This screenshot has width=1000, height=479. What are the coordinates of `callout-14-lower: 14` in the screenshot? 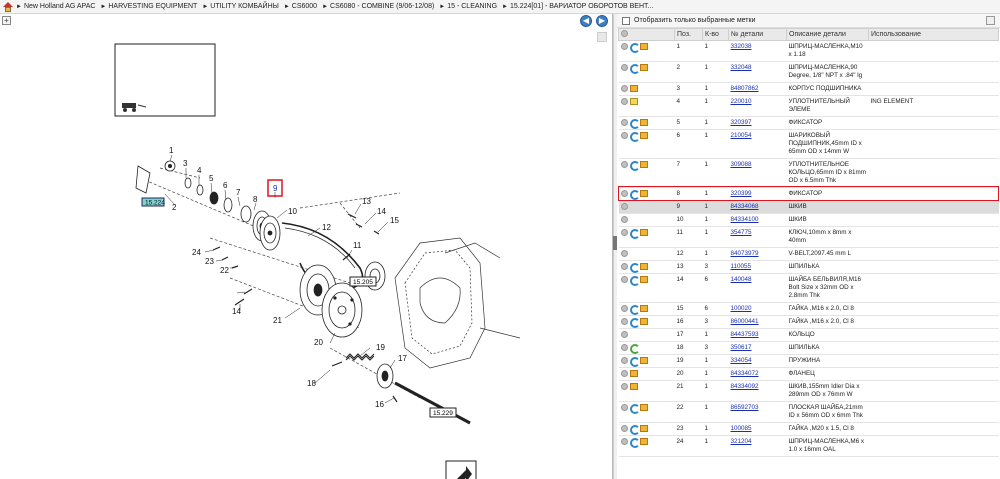 It's located at (236, 311).